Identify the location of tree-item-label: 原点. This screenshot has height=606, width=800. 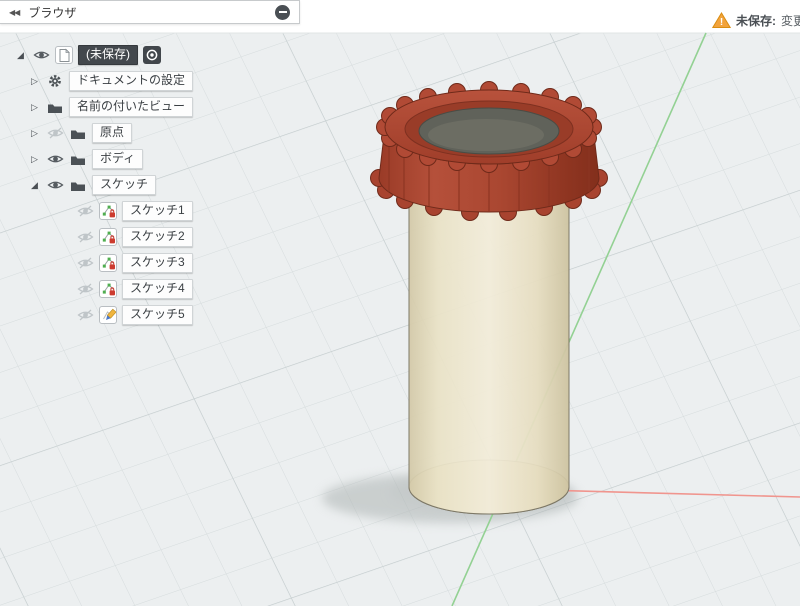
(112, 133).